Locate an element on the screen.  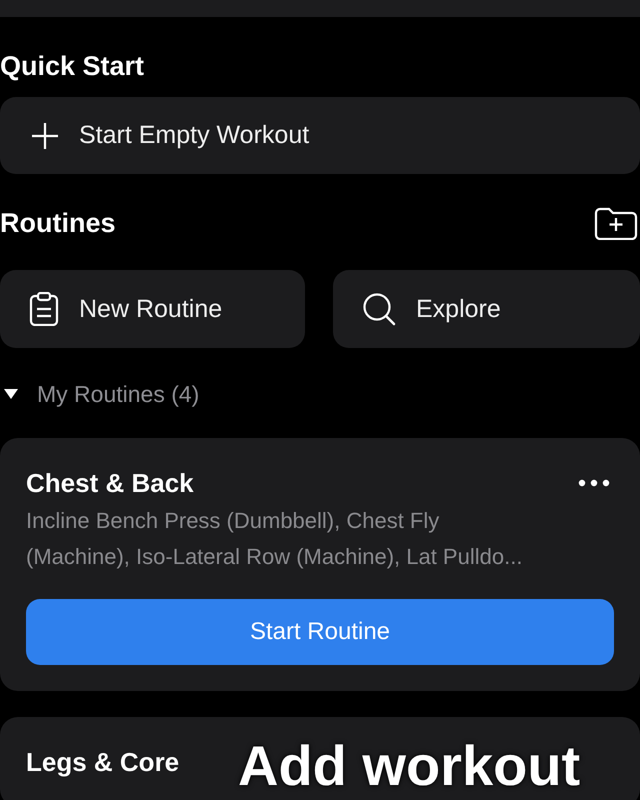
routine-title: Chest & Back is located at coordinates (110, 483).